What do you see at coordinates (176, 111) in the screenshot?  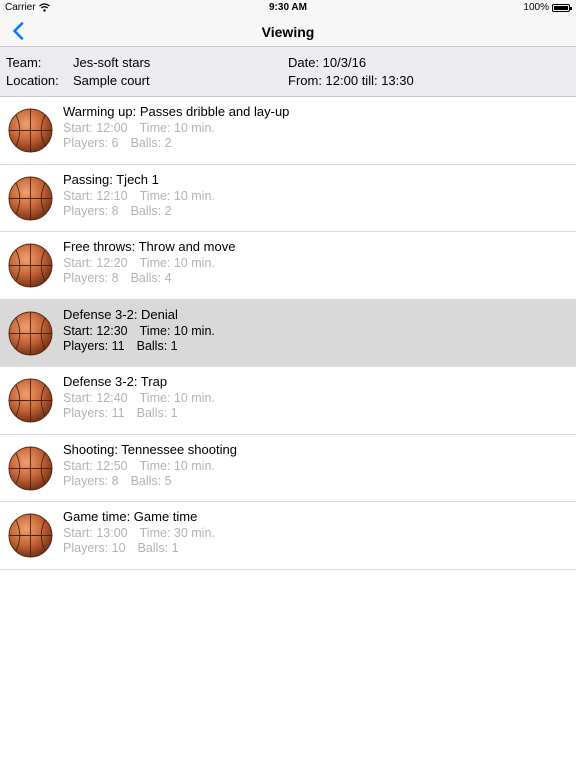 I see `drill-title: Warming up: Passes dribble and lay-up` at bounding box center [176, 111].